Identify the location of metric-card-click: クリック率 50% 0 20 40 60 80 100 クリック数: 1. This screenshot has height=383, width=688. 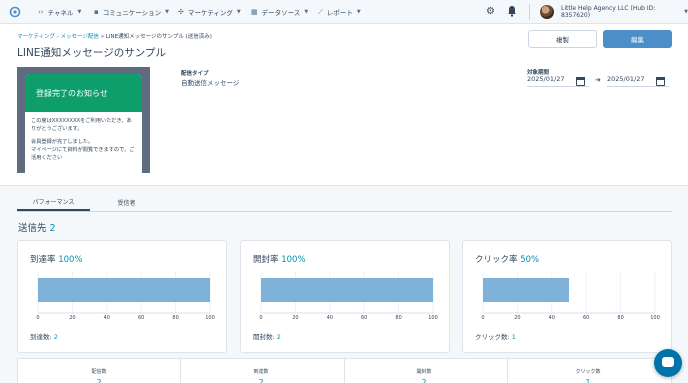
(567, 296).